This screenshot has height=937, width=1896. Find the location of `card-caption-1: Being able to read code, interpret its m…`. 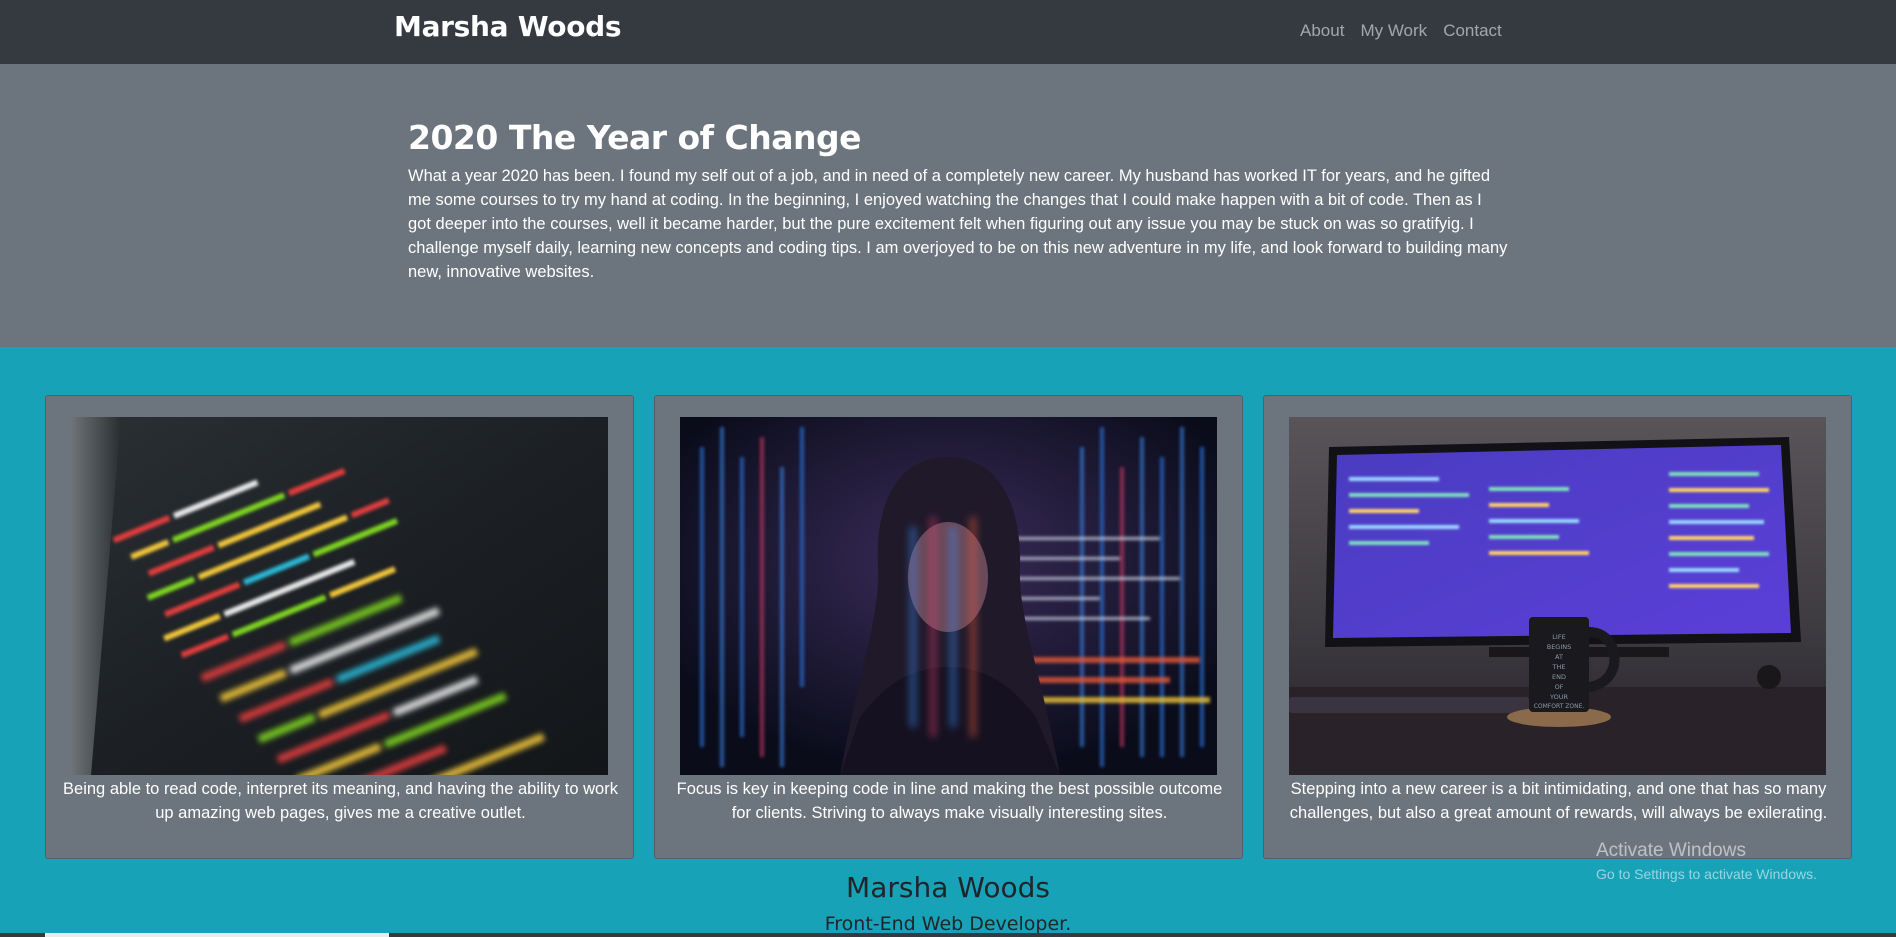

card-caption-1: Being able to read code, interpret its m… is located at coordinates (340, 801).